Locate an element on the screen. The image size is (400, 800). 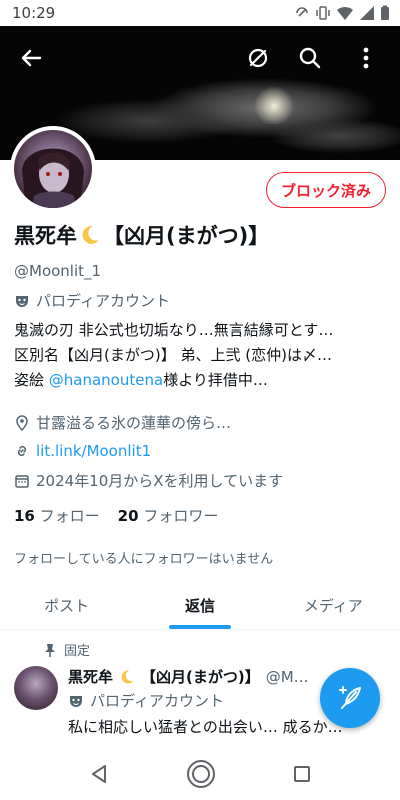
system-navigation-bar is located at coordinates (200, 774).